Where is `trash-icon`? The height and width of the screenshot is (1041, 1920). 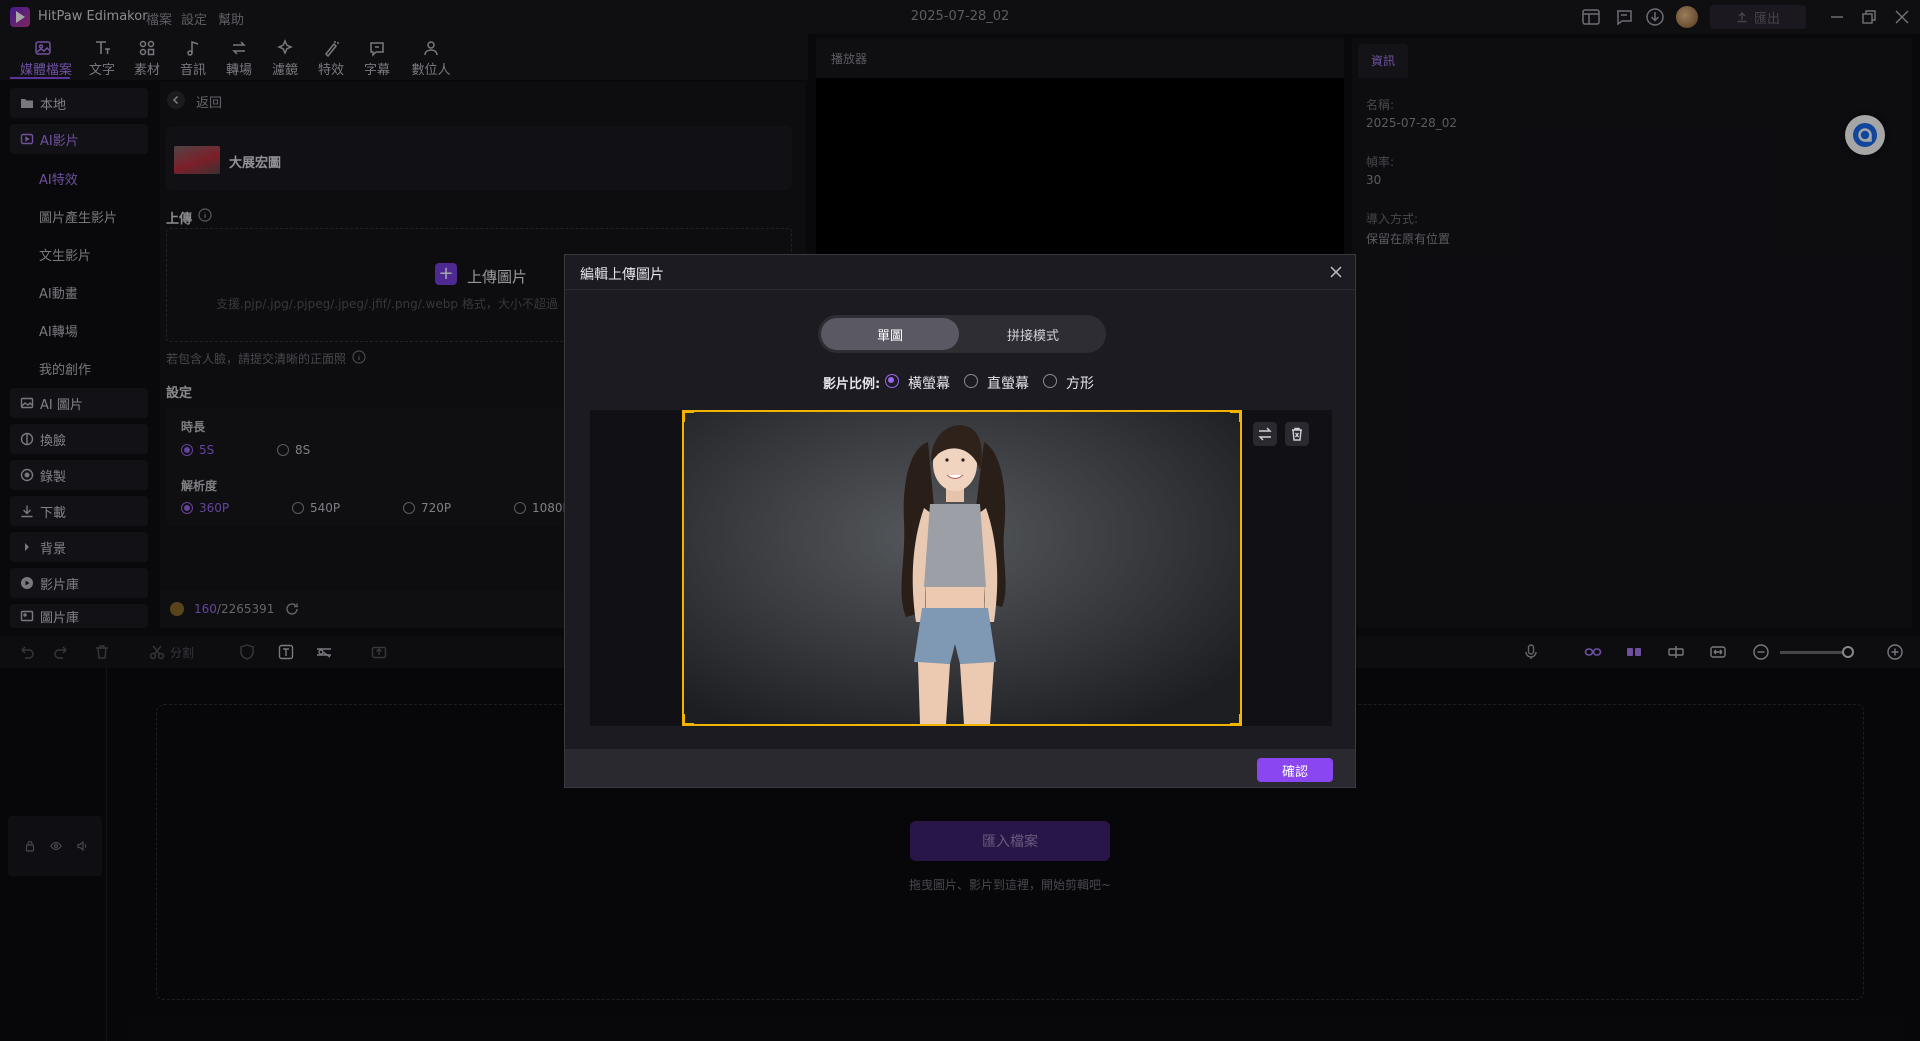 trash-icon is located at coordinates (1297, 434).